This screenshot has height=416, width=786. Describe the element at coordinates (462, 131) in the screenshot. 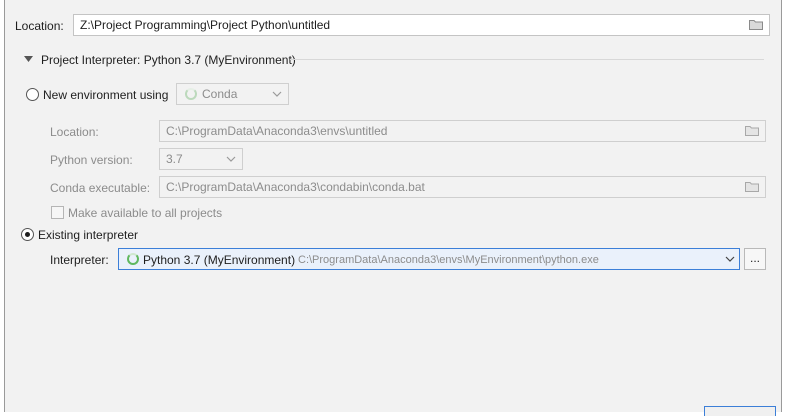

I see `env-location-field: C:\ProgramData\Anaconda3\envs\untitled` at that location.